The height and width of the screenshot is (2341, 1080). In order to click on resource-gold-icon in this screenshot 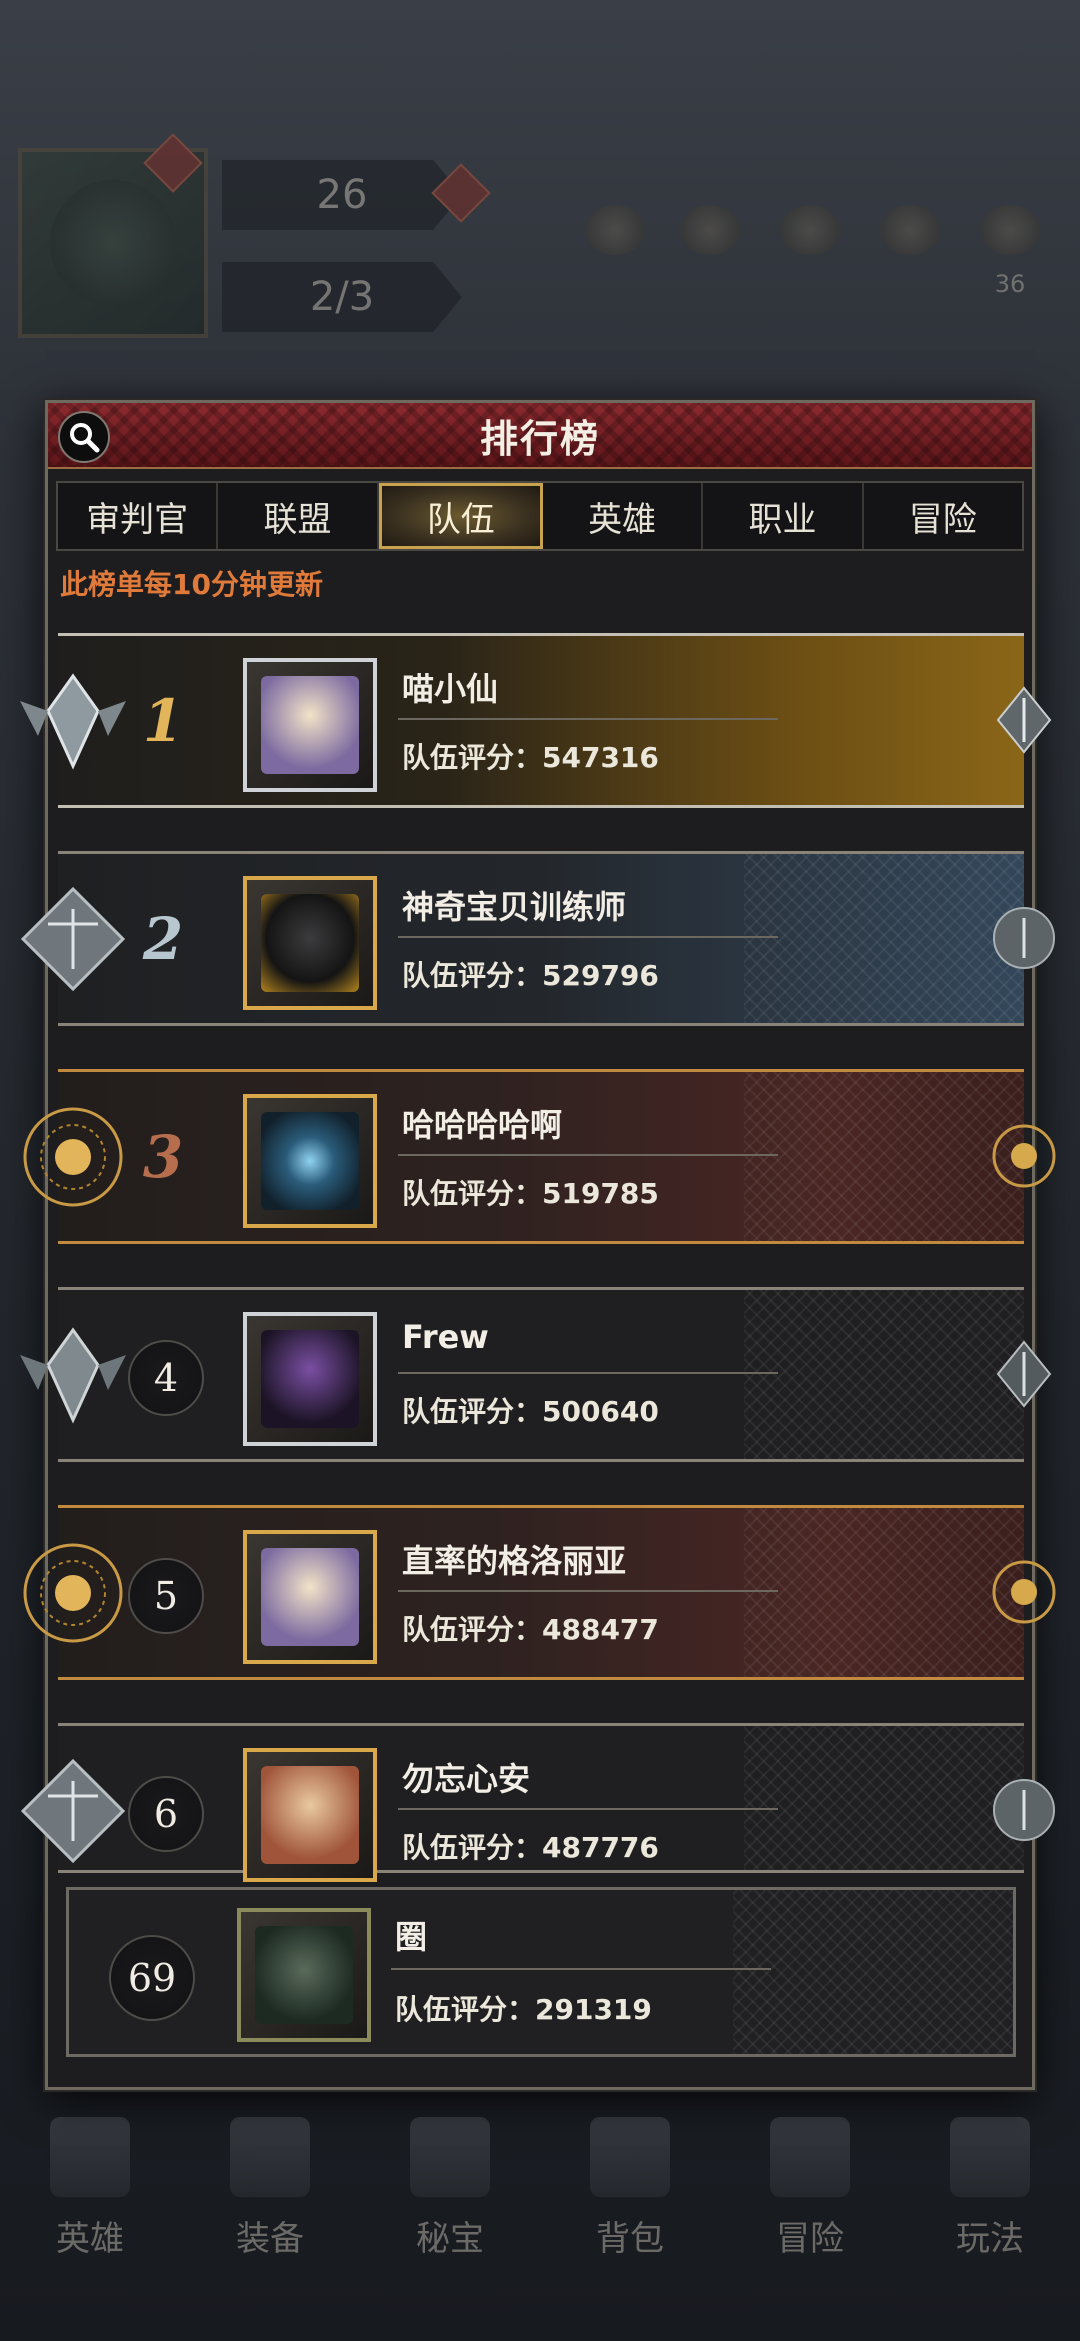, I will do `click(910, 230)`.